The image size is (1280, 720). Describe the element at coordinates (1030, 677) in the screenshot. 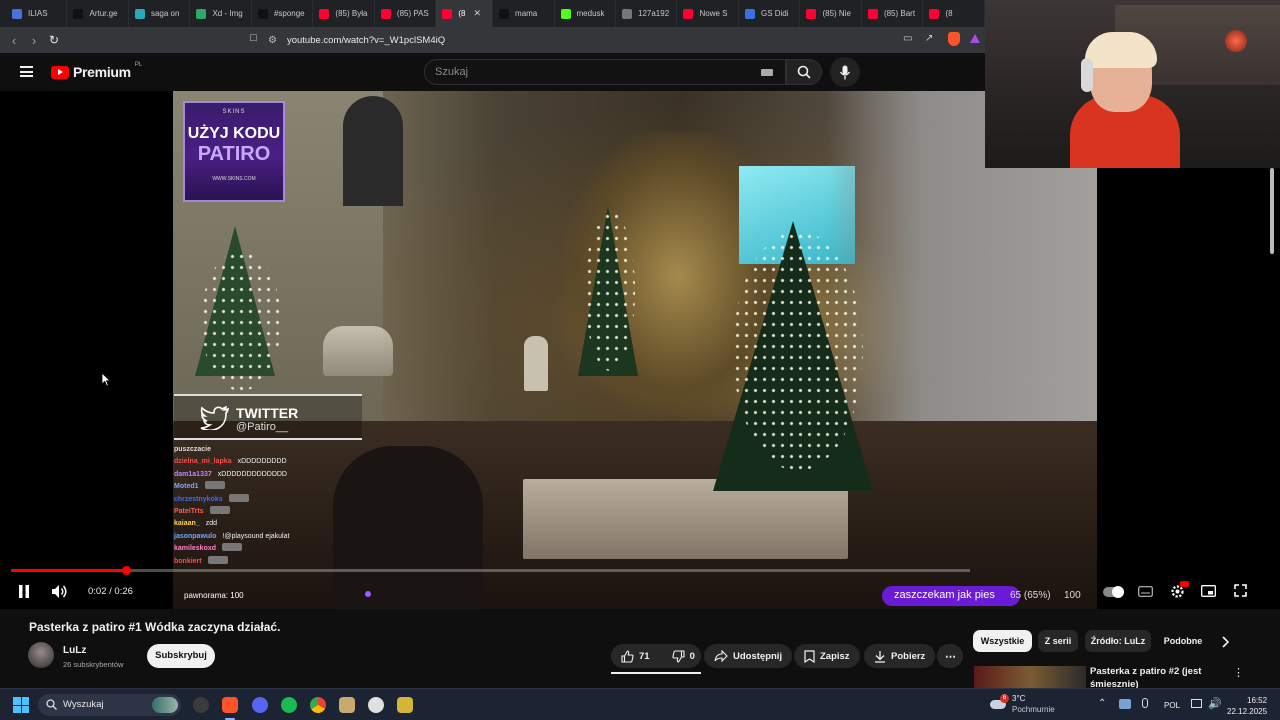

I see `related-video-thumbnail` at that location.